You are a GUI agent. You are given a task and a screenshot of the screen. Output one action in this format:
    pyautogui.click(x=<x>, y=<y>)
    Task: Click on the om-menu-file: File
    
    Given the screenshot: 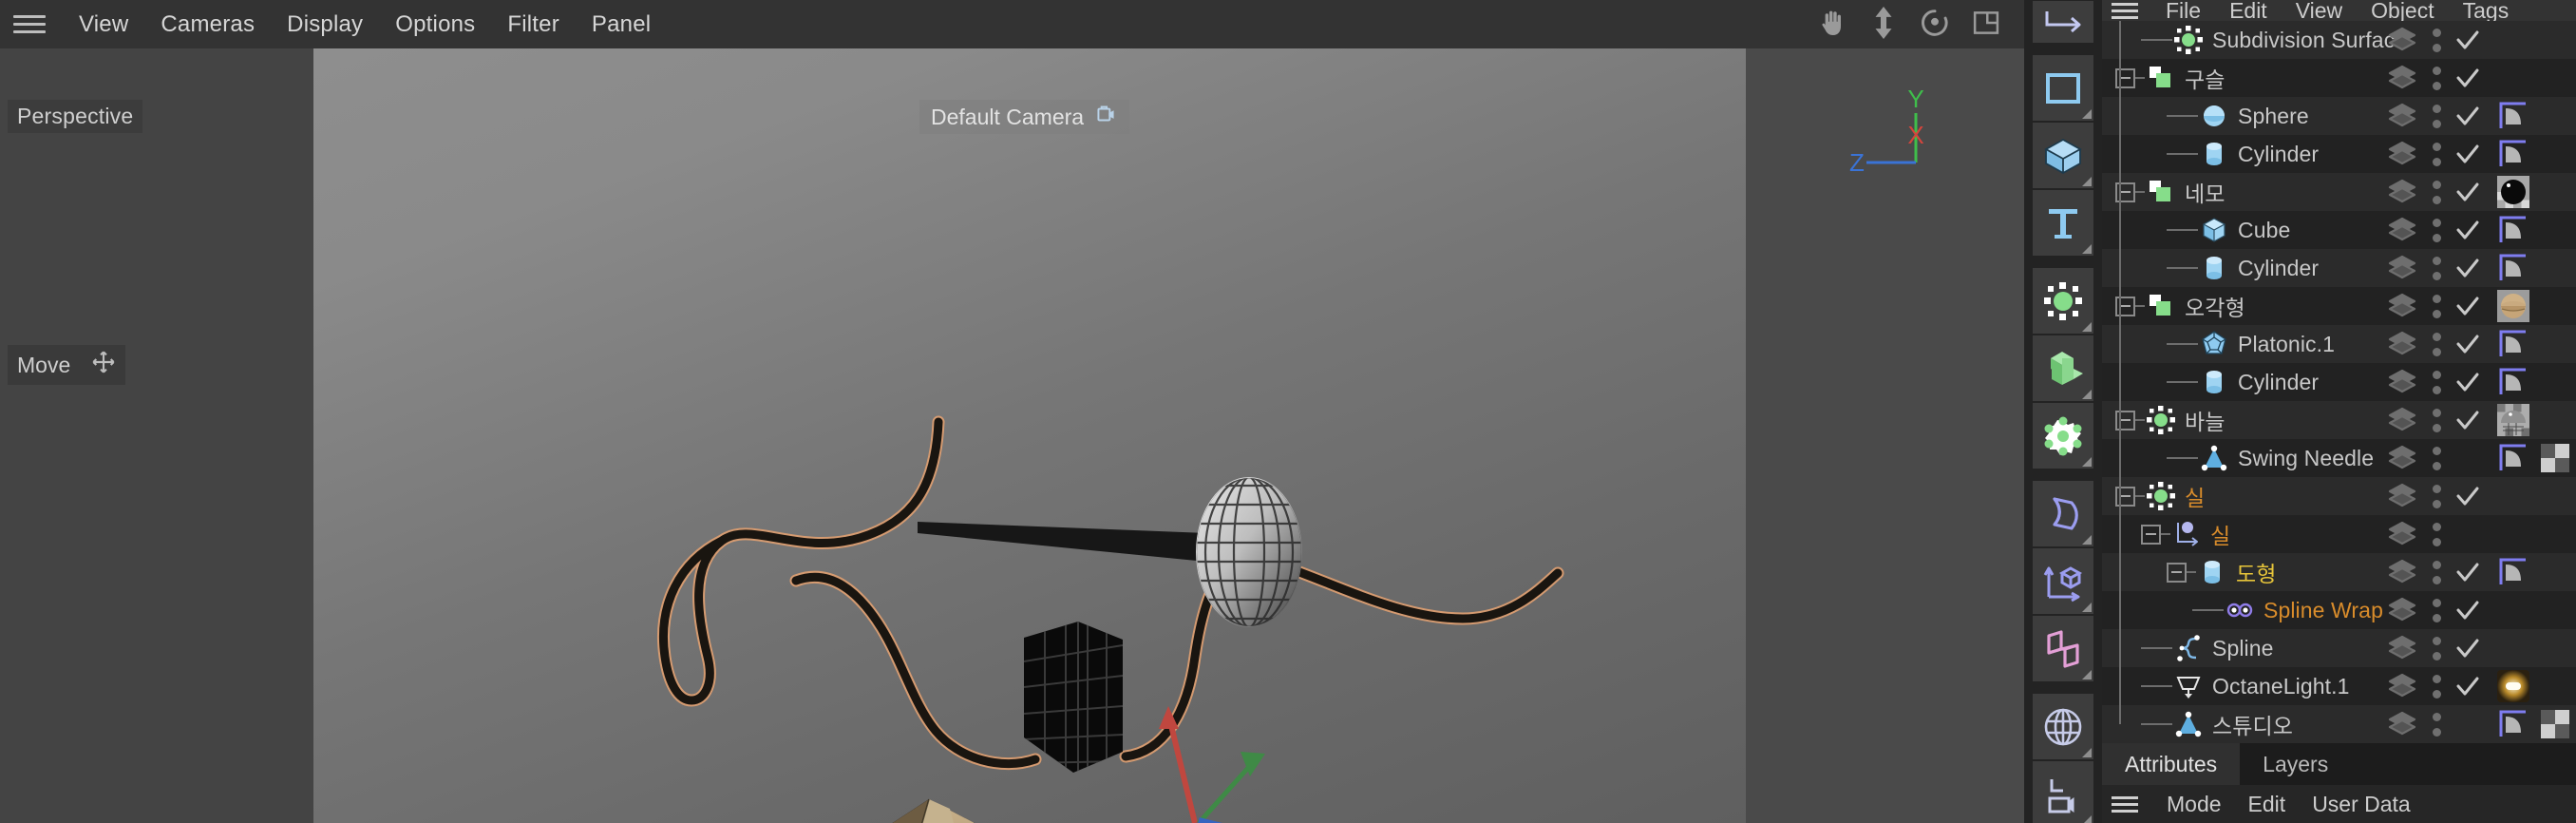 What is the action you would take?
    pyautogui.click(x=2183, y=10)
    